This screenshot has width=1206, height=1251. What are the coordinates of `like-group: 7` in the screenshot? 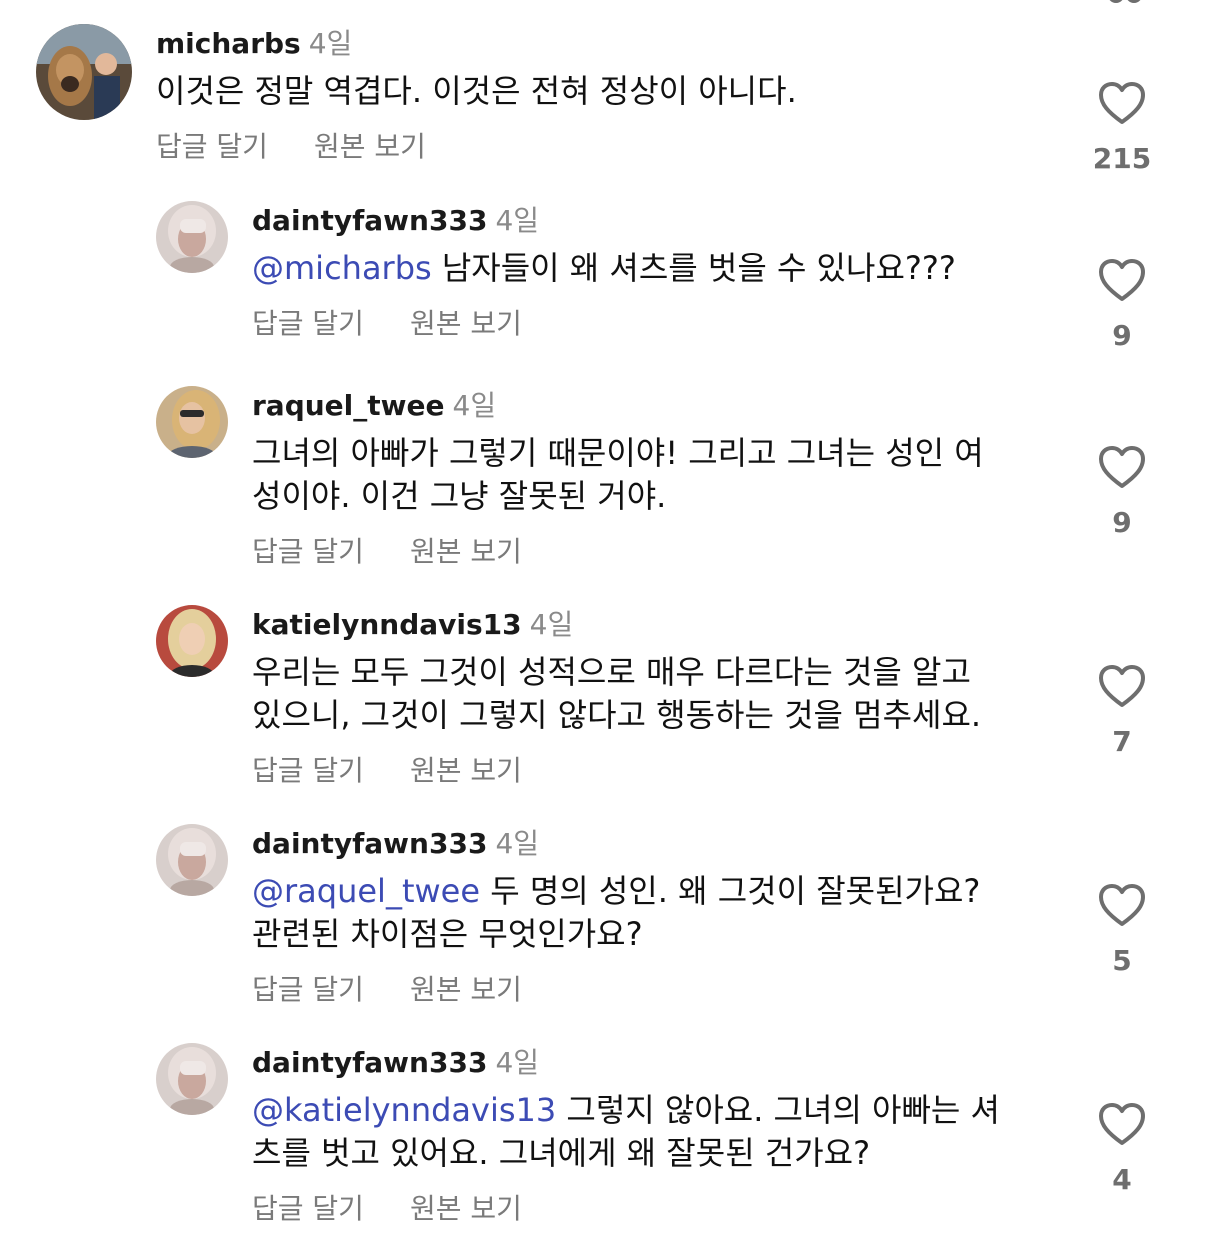 It's located at (1122, 712).